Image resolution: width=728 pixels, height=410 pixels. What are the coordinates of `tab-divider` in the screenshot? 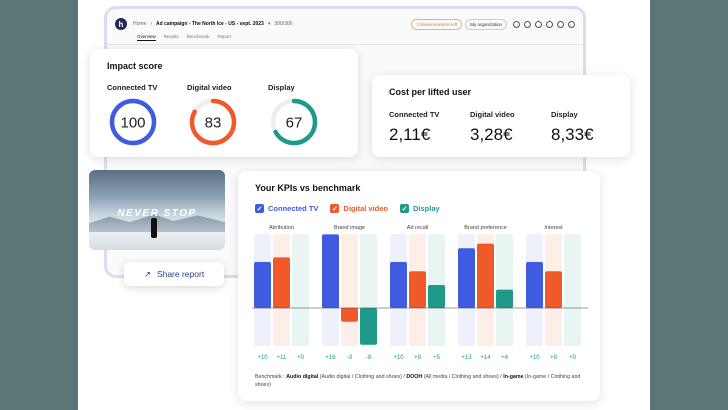 It's located at (345, 44).